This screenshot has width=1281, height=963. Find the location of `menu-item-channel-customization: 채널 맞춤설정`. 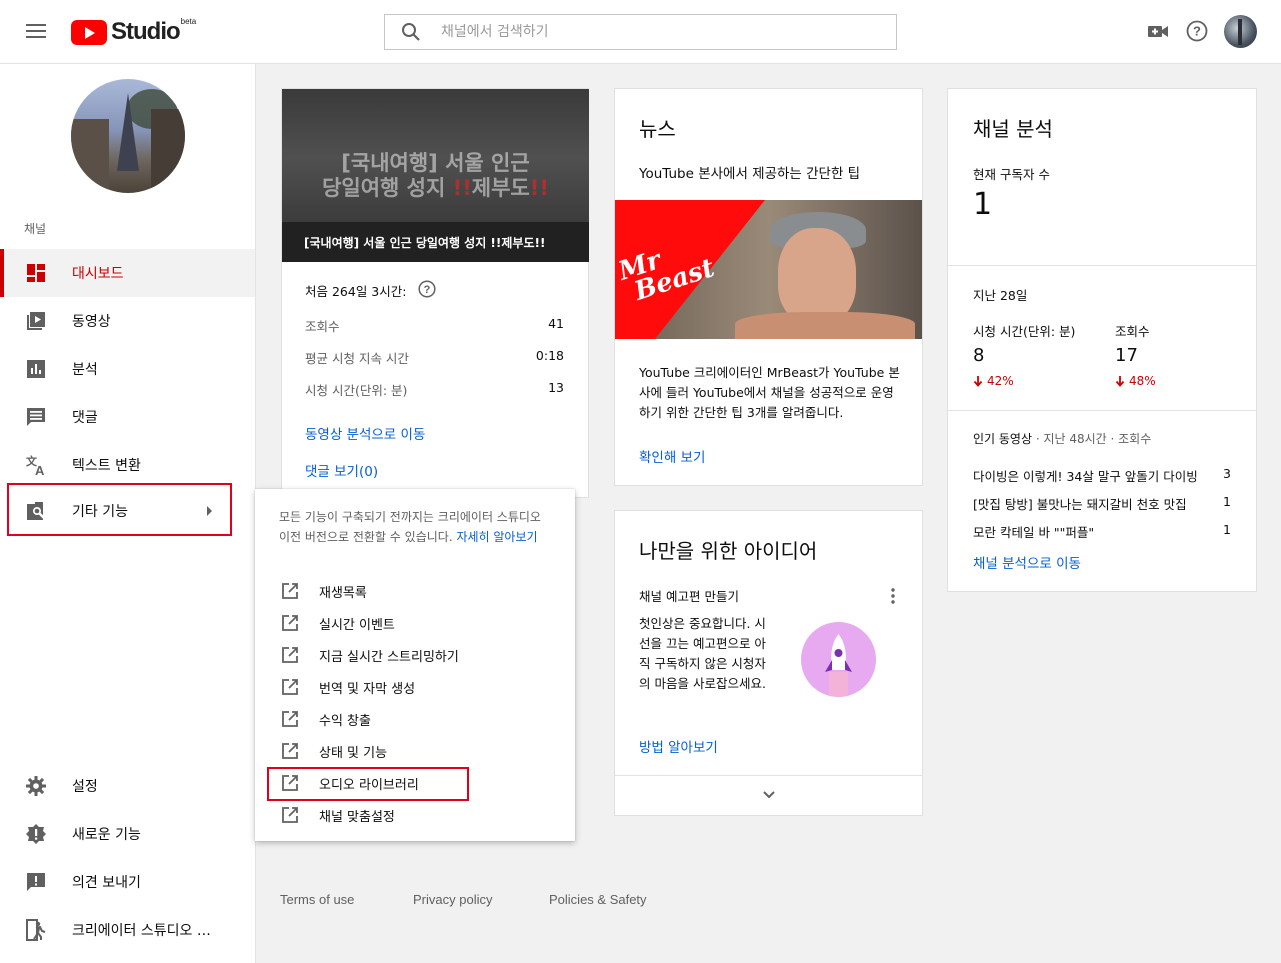

menu-item-channel-customization: 채널 맞춤설정 is located at coordinates (415, 815).